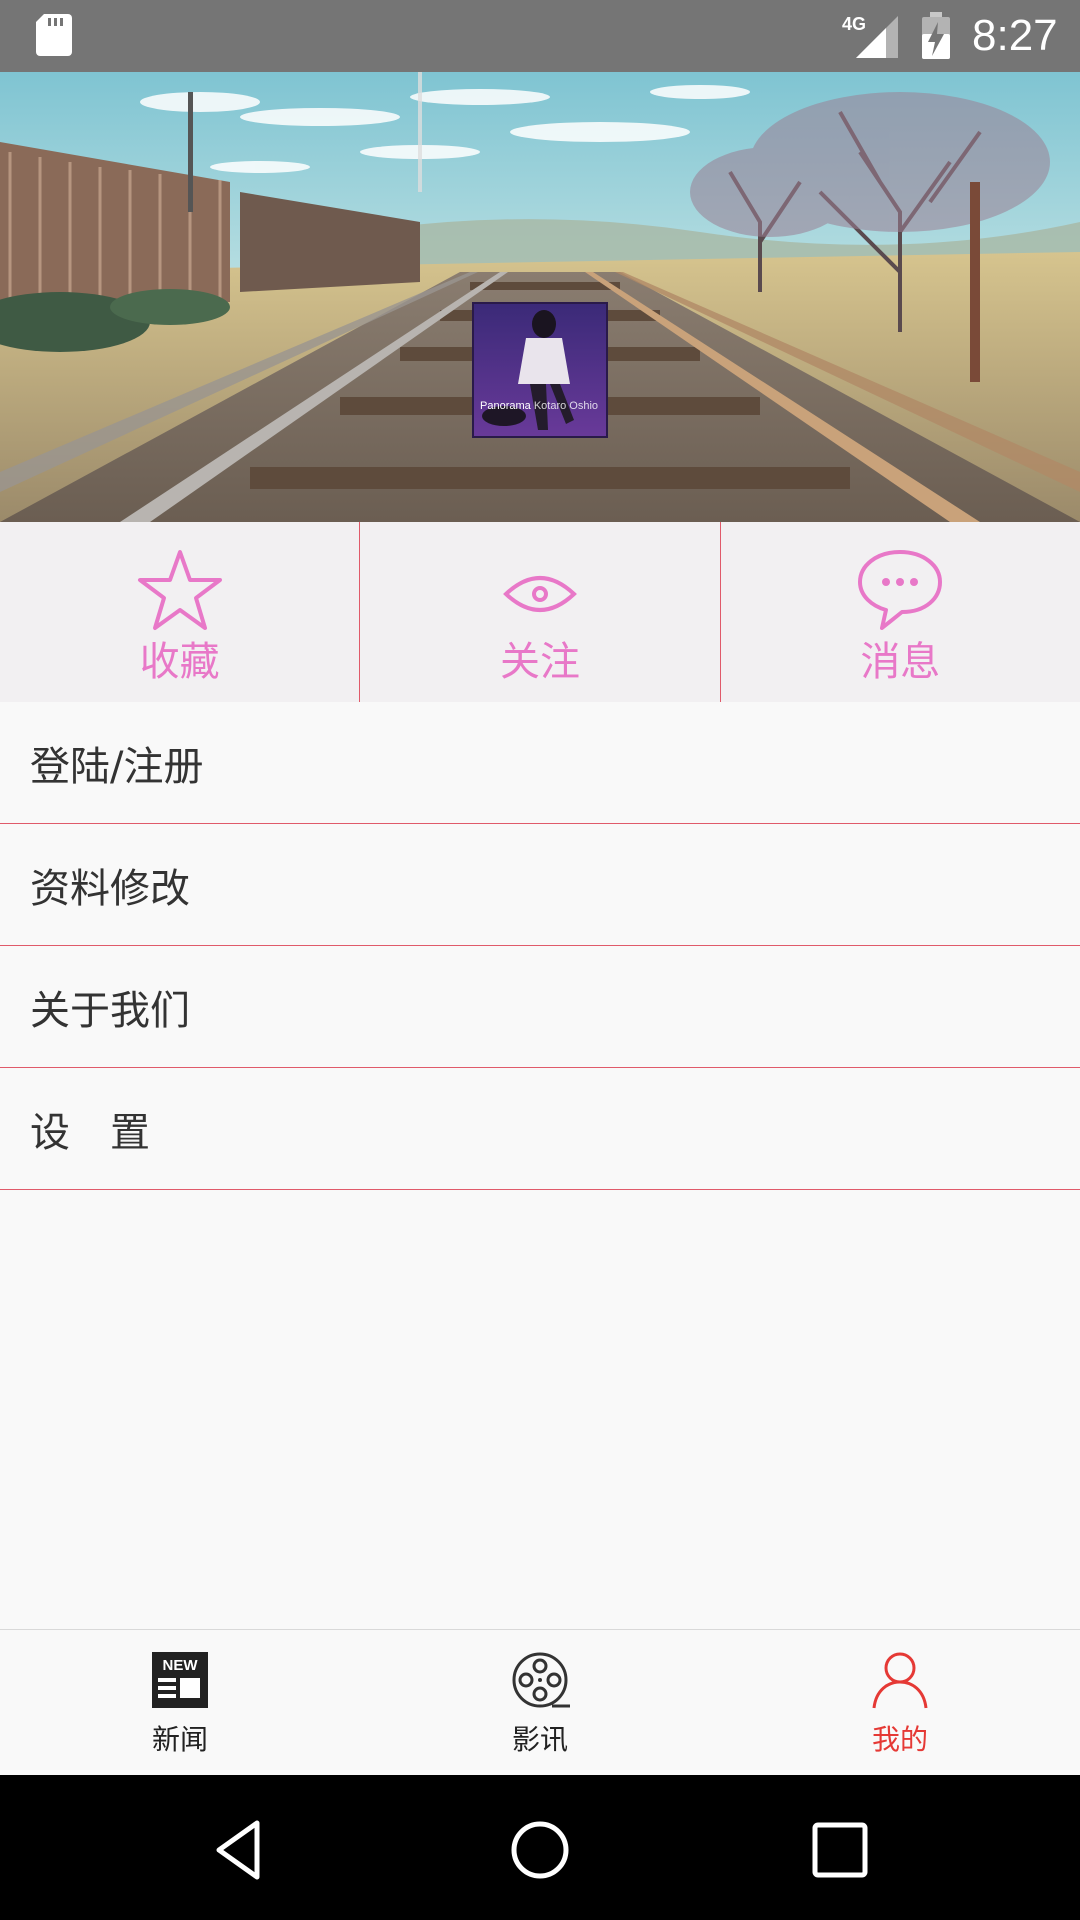 Image resolution: width=1080 pixels, height=1920 pixels. Describe the element at coordinates (539, 662) in the screenshot. I see `following-label: 关注` at that location.